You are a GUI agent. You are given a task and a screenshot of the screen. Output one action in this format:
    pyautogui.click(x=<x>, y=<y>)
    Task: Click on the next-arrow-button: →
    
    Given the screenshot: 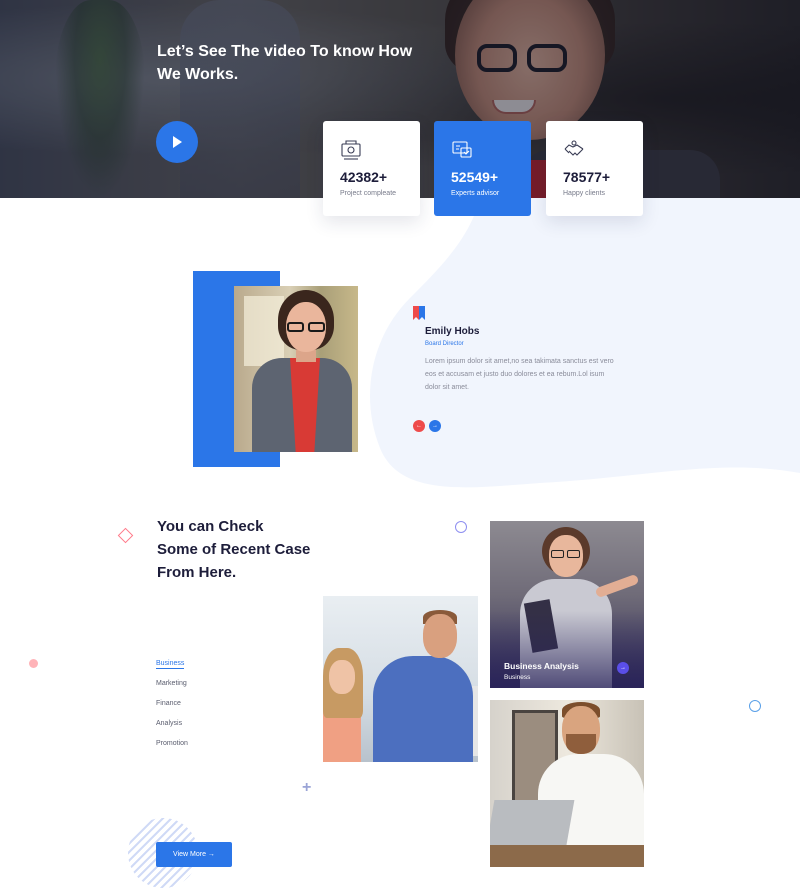 What is the action you would take?
    pyautogui.click(x=435, y=426)
    